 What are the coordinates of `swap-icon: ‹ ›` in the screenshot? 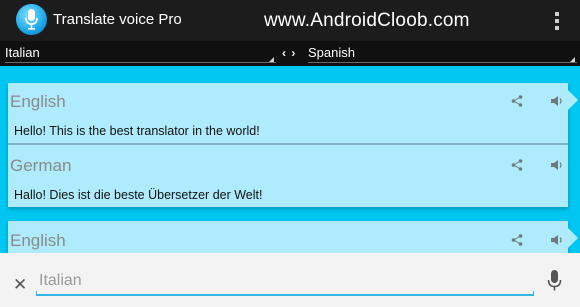 It's located at (289, 53).